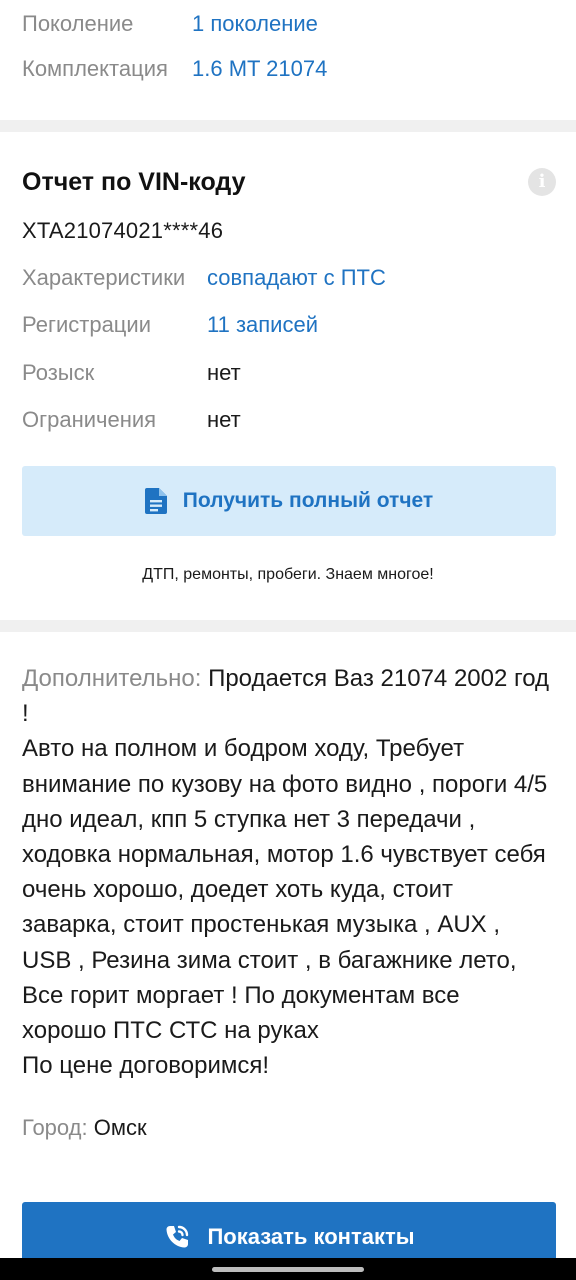 This screenshot has height=1280, width=576. Describe the element at coordinates (104, 277) in the screenshot. I see `specs-label: Характеристики` at that location.